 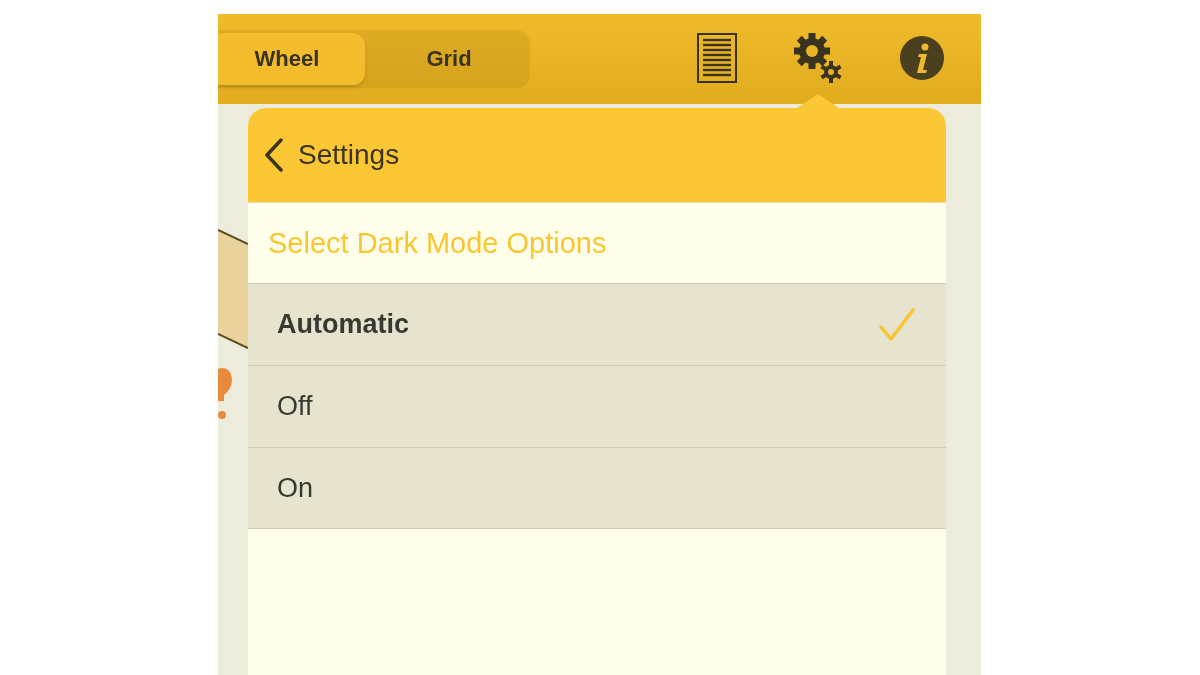 I want to click on list-icon, so click(x=717, y=59).